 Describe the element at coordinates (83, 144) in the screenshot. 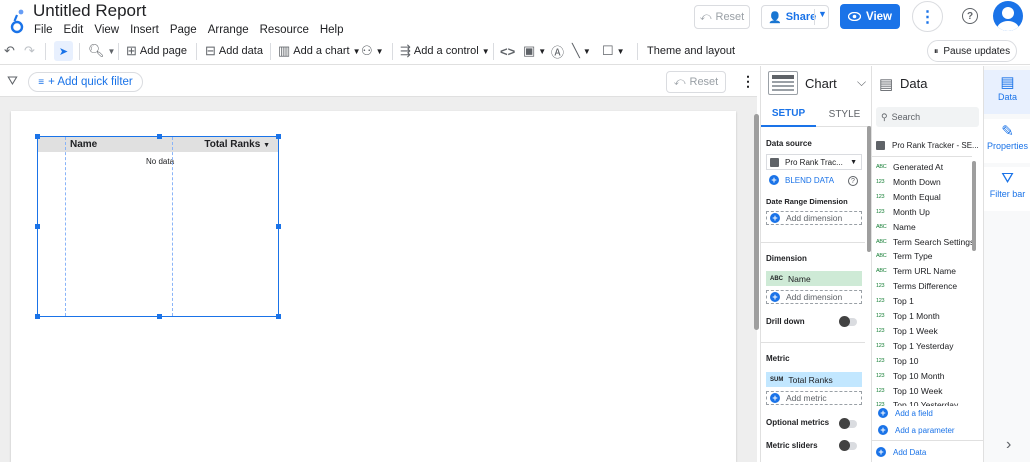

I see `table-col-name: Name` at that location.